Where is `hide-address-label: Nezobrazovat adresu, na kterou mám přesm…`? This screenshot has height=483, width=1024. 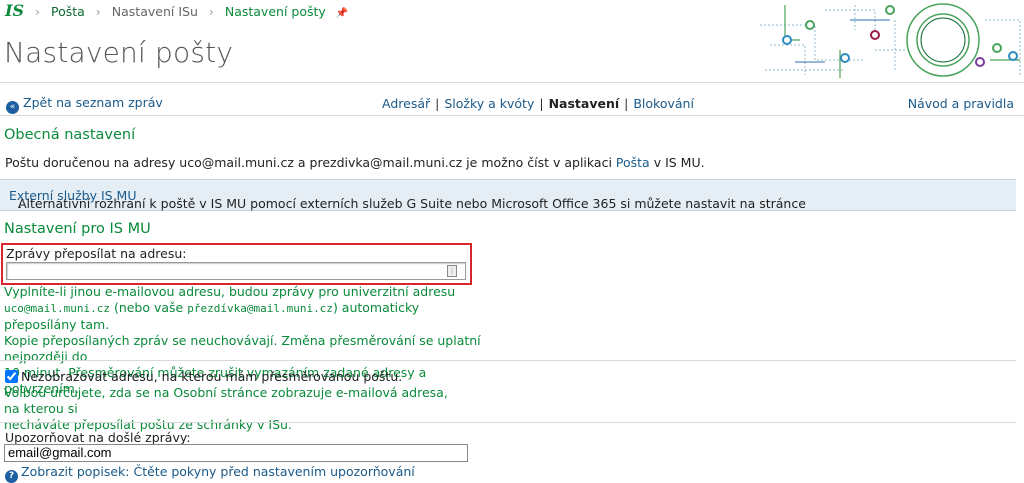 hide-address-label: Nezobrazovat adresu, na kterou mám přesm… is located at coordinates (212, 376).